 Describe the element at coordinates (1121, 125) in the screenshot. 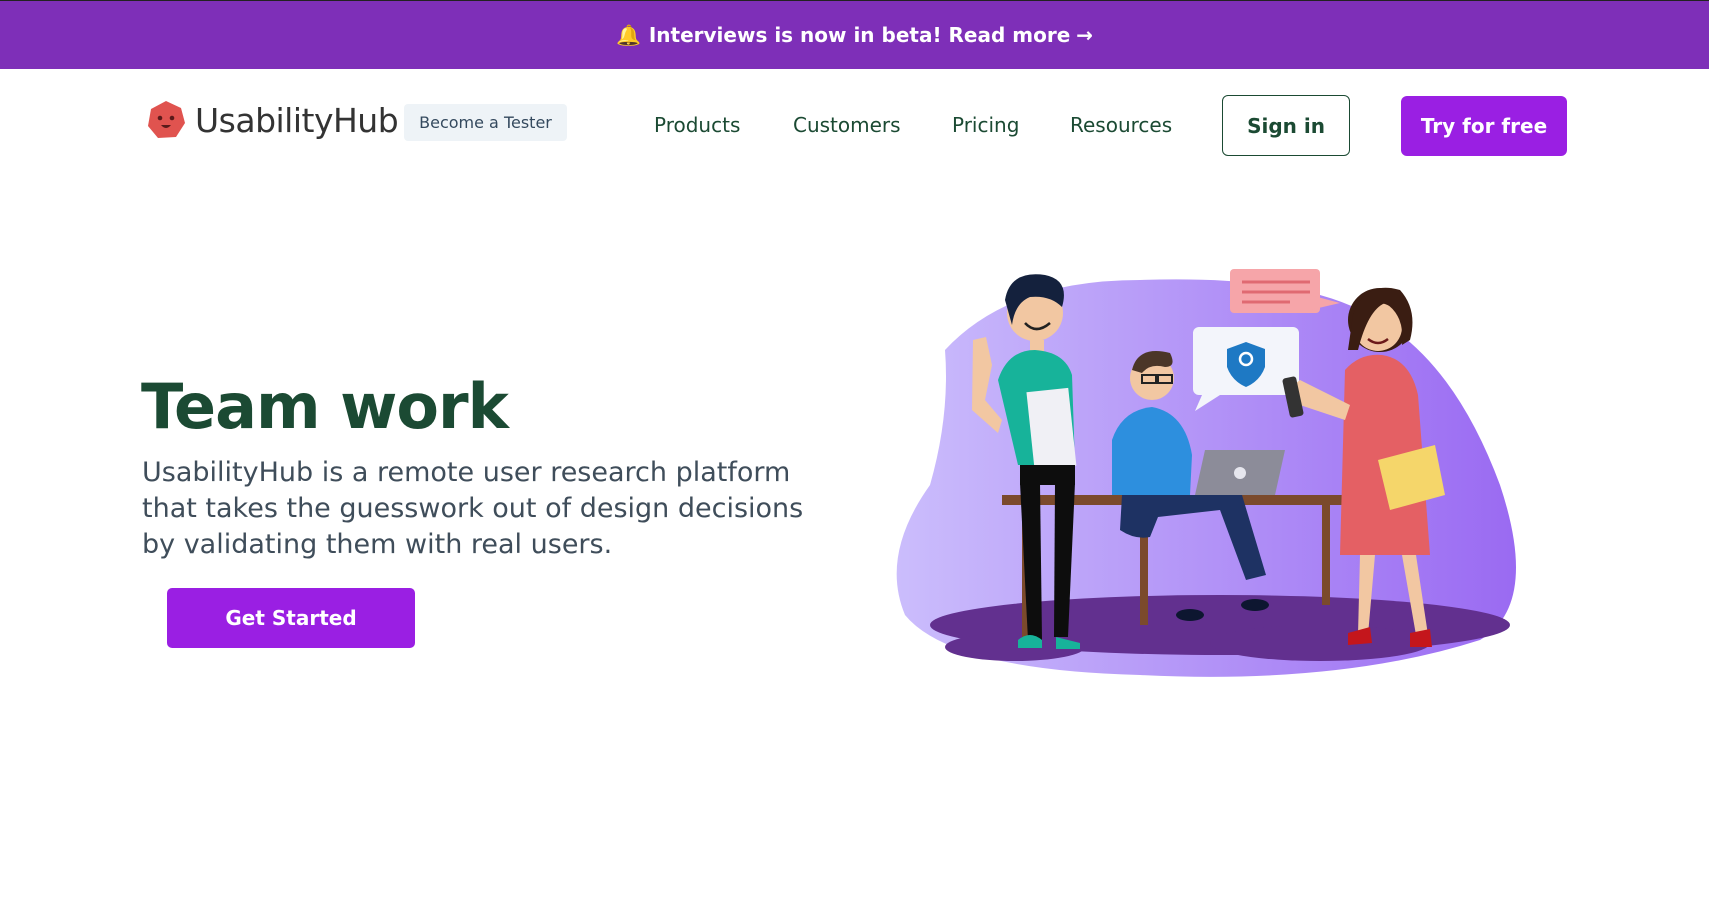

I see `nav-resources: Resources` at that location.